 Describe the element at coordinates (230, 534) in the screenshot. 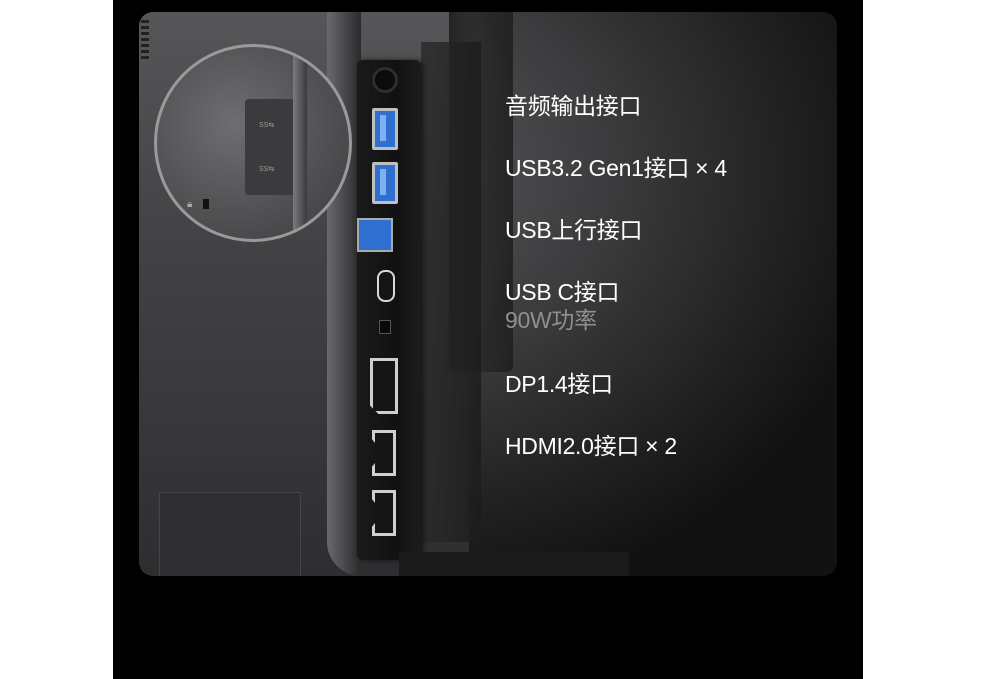

I see `vesa-plate` at that location.